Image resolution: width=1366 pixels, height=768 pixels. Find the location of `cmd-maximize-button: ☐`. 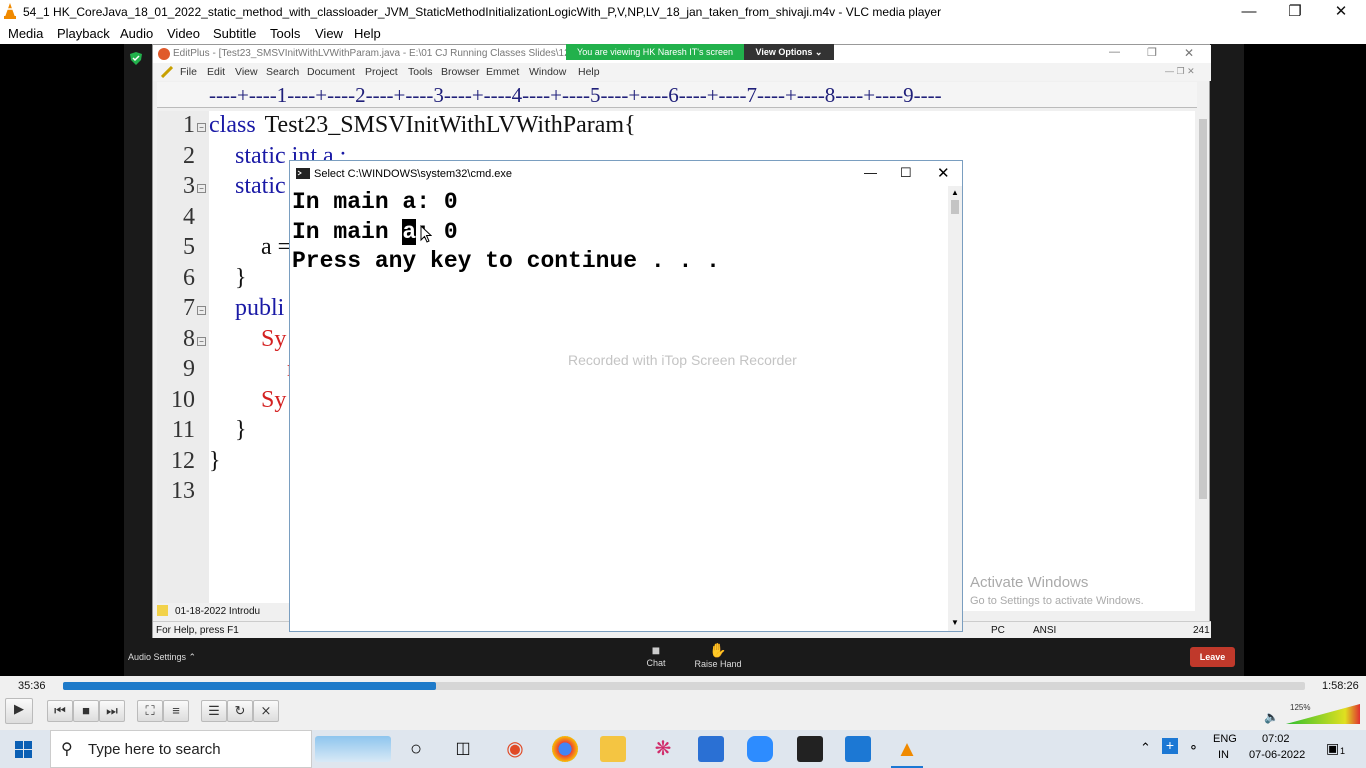

cmd-maximize-button: ☐ is located at coordinates (906, 173).